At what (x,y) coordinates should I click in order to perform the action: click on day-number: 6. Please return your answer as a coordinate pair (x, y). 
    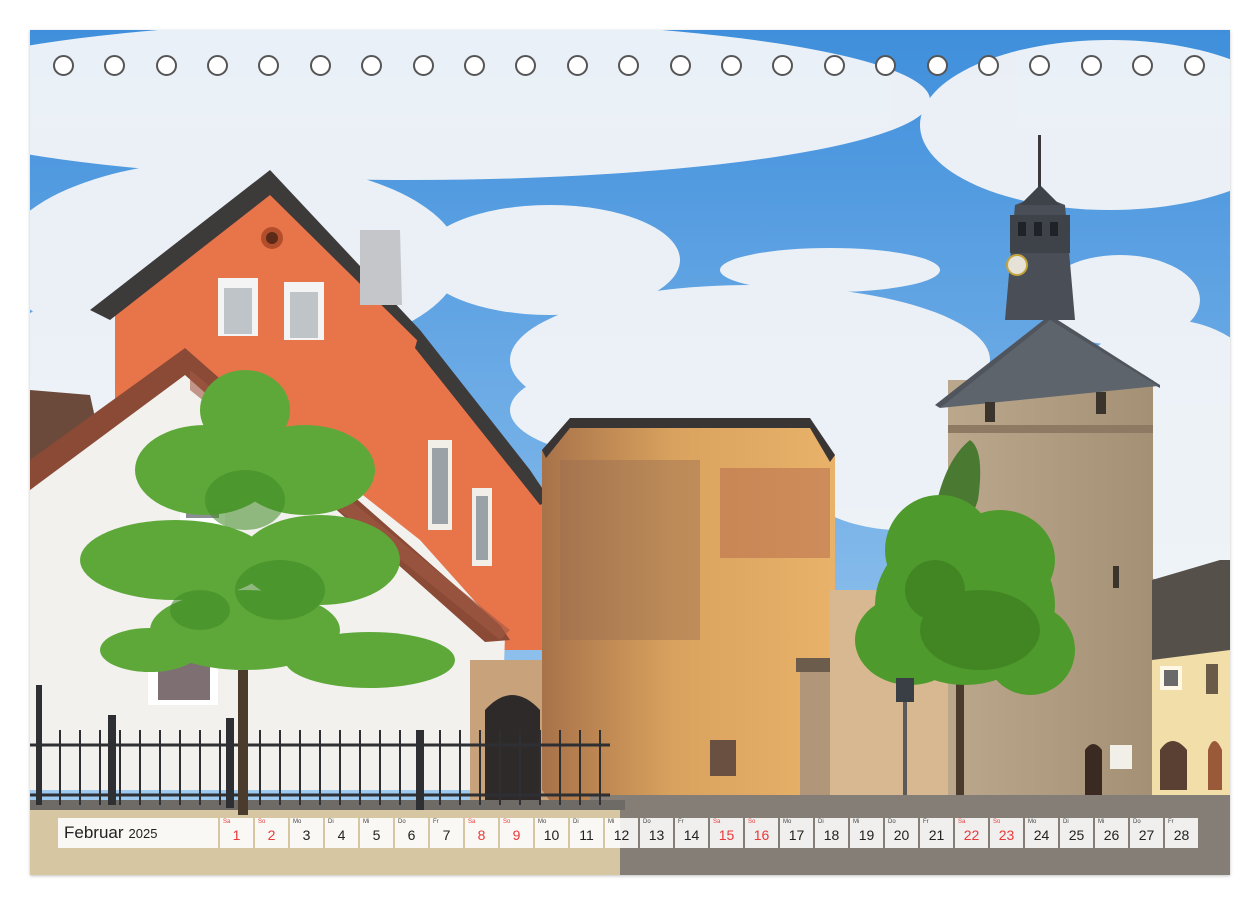
    Looking at the image, I should click on (411, 835).